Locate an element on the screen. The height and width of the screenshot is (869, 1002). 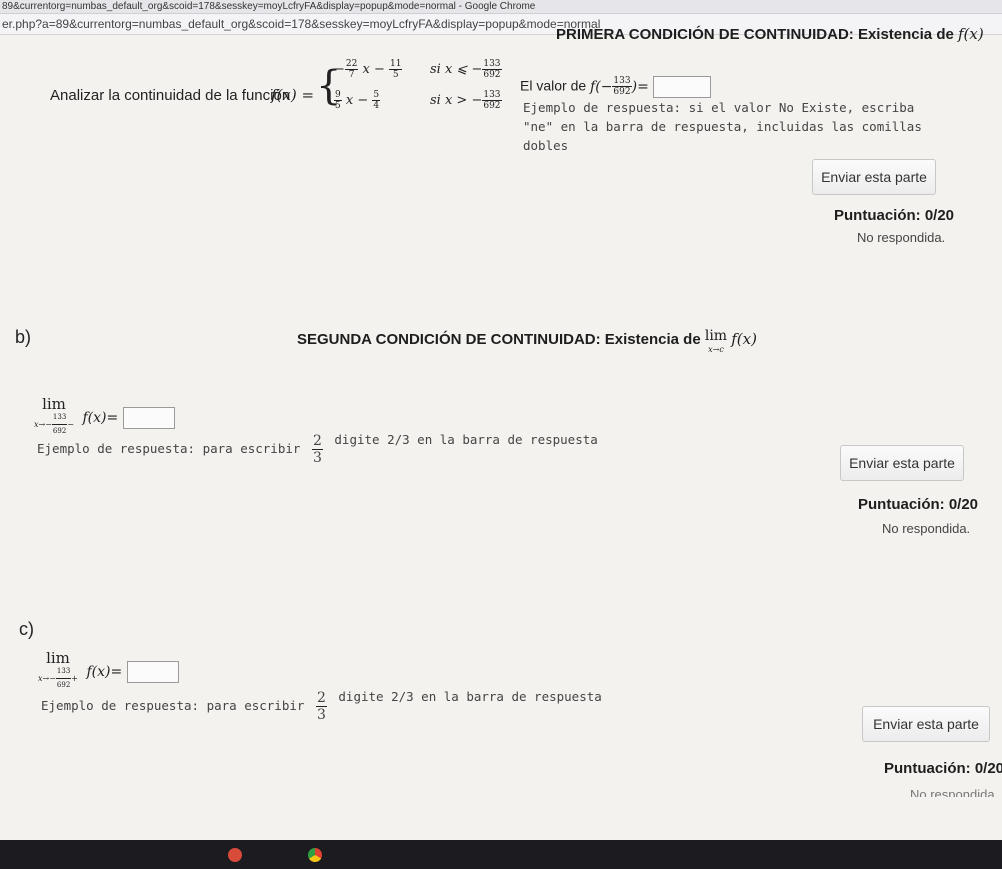
part-c-lim-num: 133 is located at coordinates (63, 672).